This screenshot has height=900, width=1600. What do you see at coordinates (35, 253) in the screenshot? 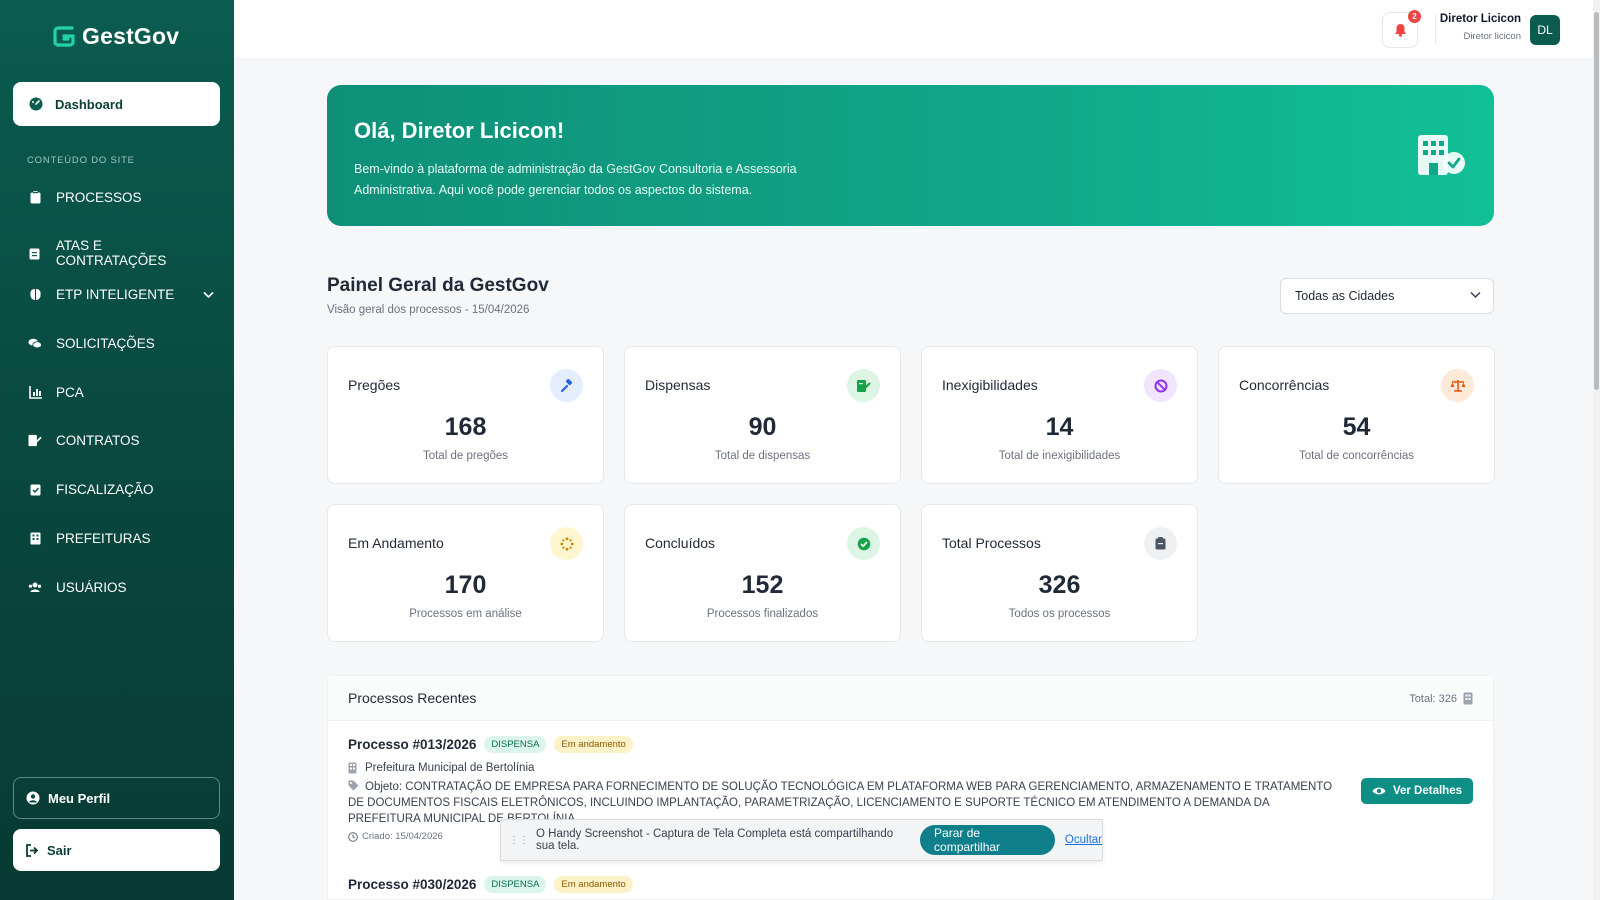
I see `clipboard-list-icon` at bounding box center [35, 253].